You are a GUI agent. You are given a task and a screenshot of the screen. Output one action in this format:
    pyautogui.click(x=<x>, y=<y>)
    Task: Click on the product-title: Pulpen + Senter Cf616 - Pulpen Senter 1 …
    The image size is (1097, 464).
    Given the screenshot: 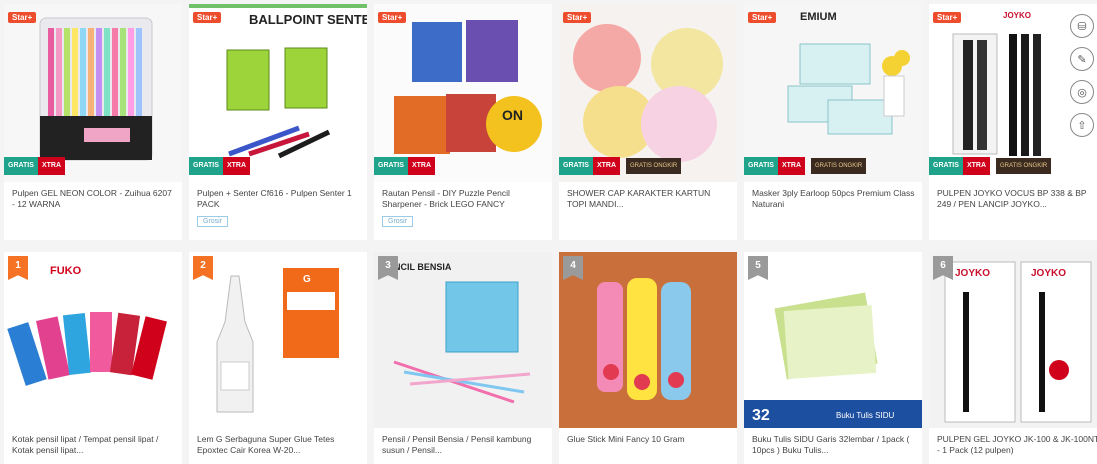 What is the action you would take?
    pyautogui.click(x=279, y=199)
    